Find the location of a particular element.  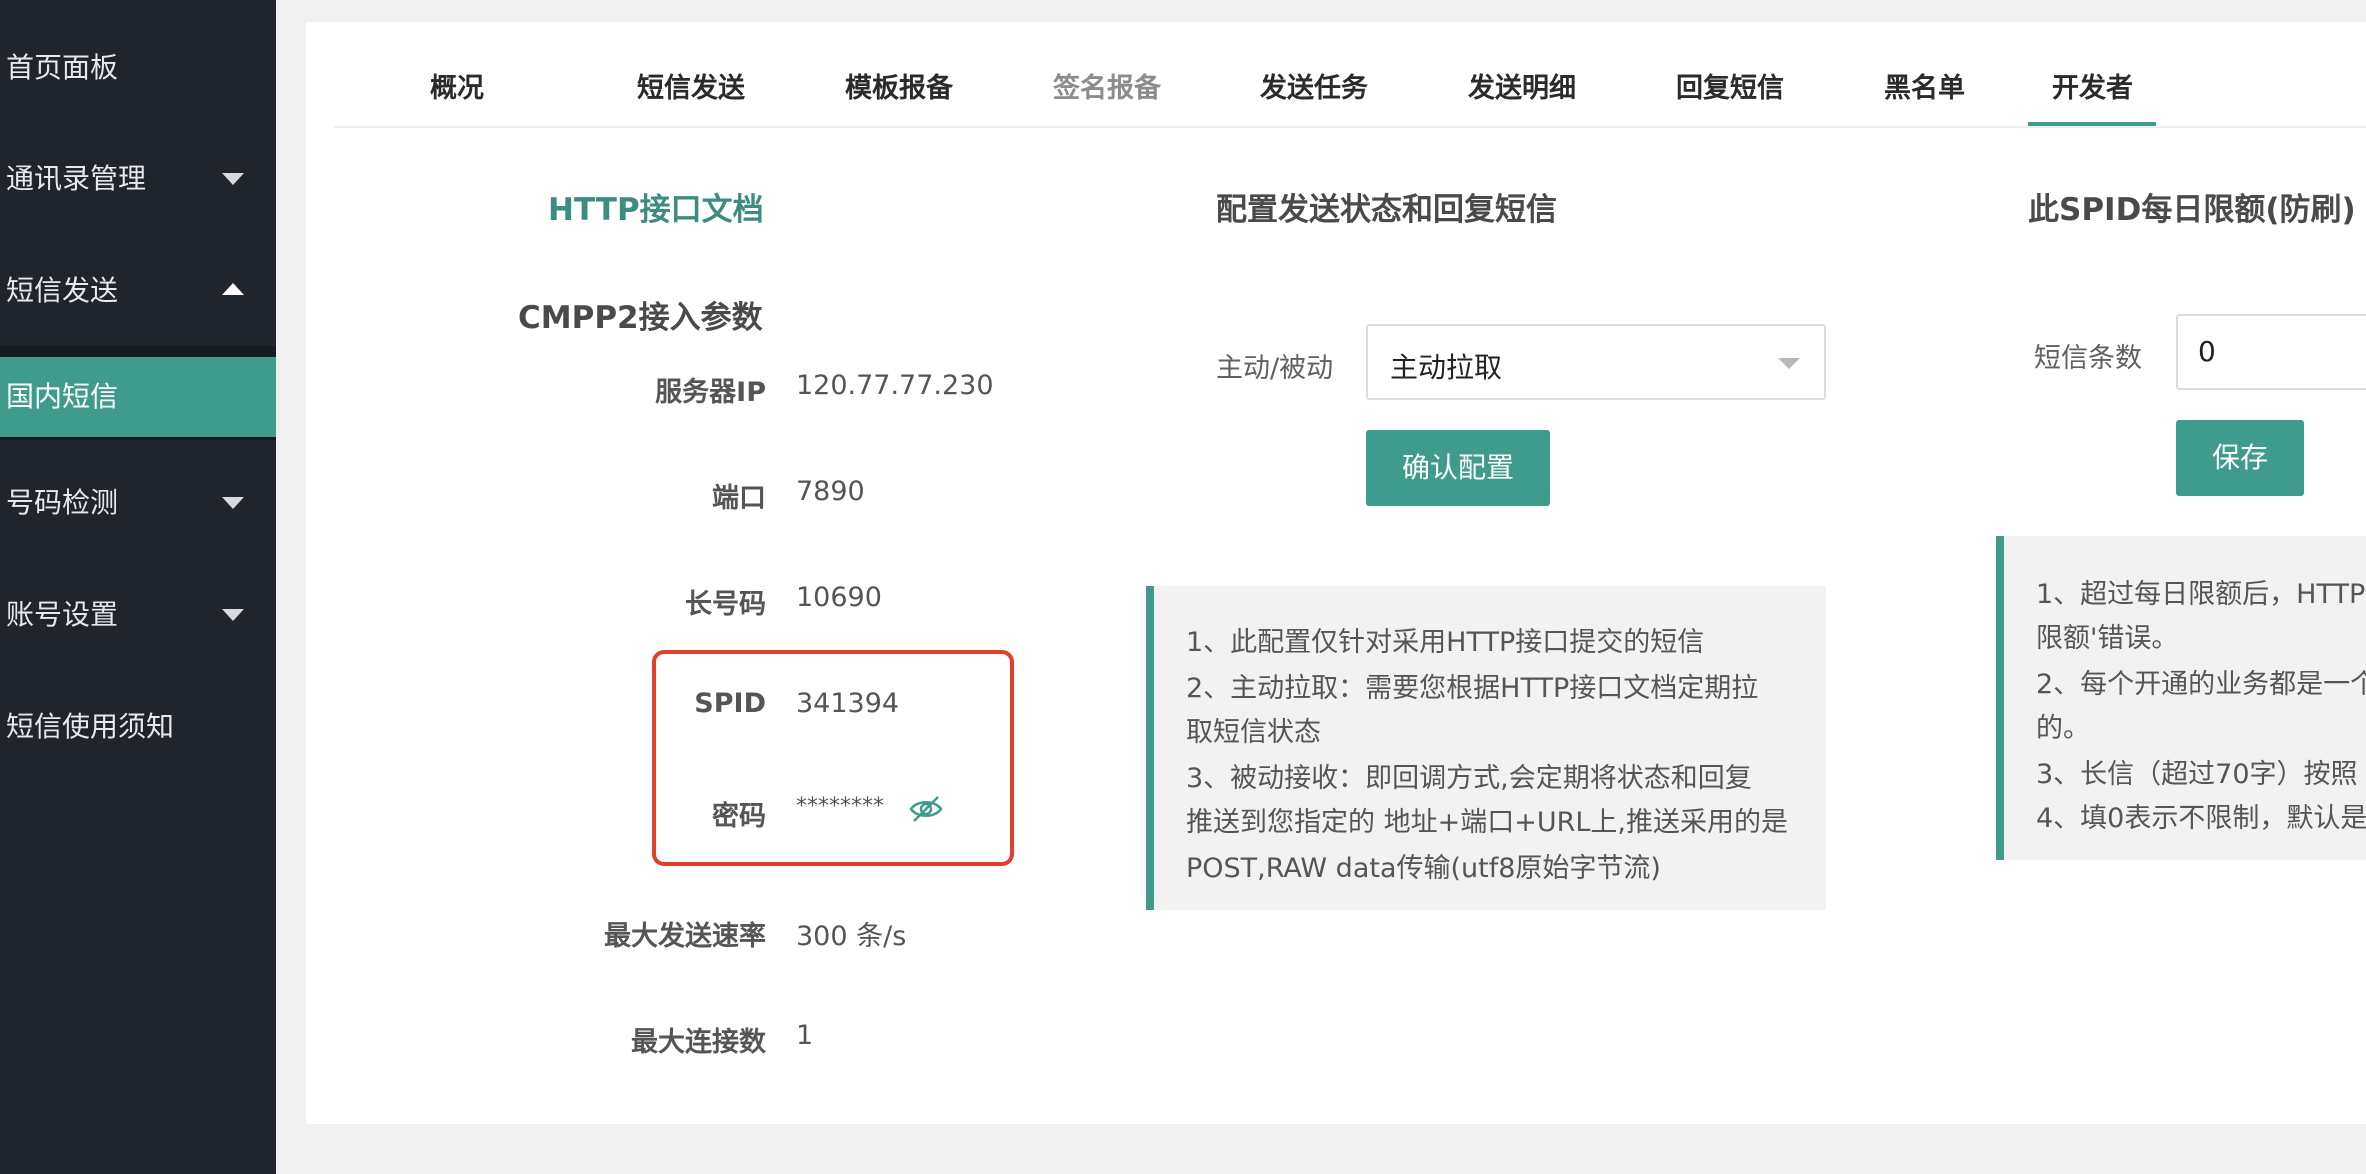

sidebar: 首页面板 通讯录管理 短信发送 国内短信 号码检测 账号设置 短信使用须知 is located at coordinates (138, 587).